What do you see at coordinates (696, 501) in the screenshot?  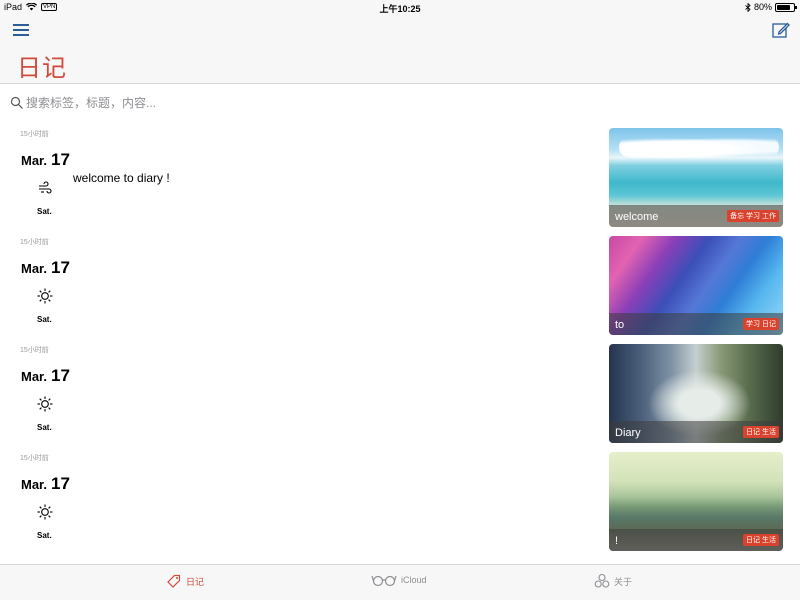 I see `entry-thumbnail: ! 日记 生活` at bounding box center [696, 501].